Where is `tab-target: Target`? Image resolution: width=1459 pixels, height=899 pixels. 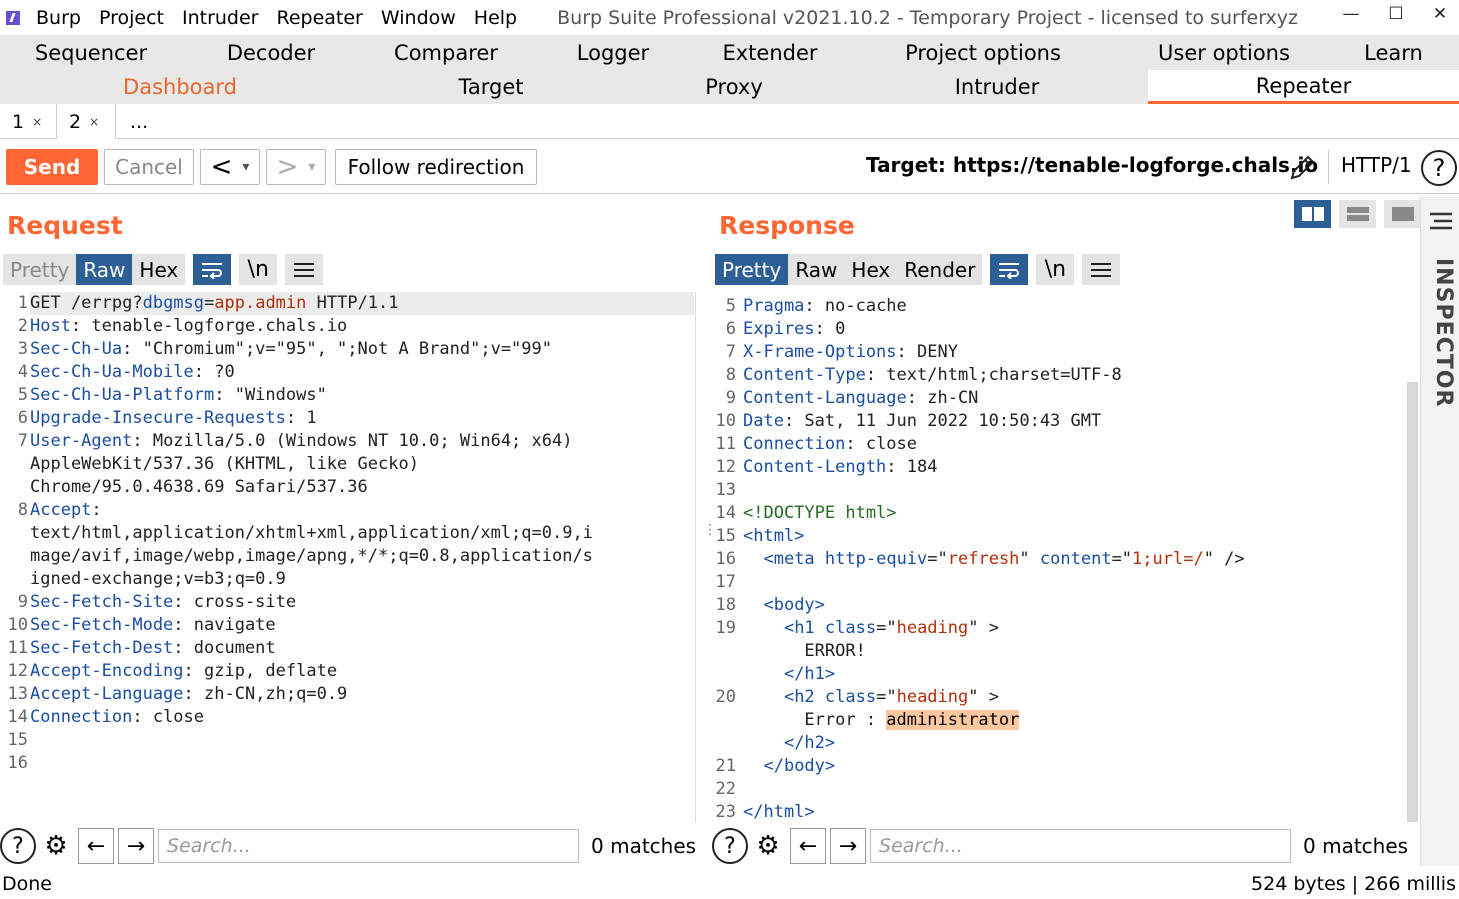
tab-target: Target is located at coordinates (491, 87).